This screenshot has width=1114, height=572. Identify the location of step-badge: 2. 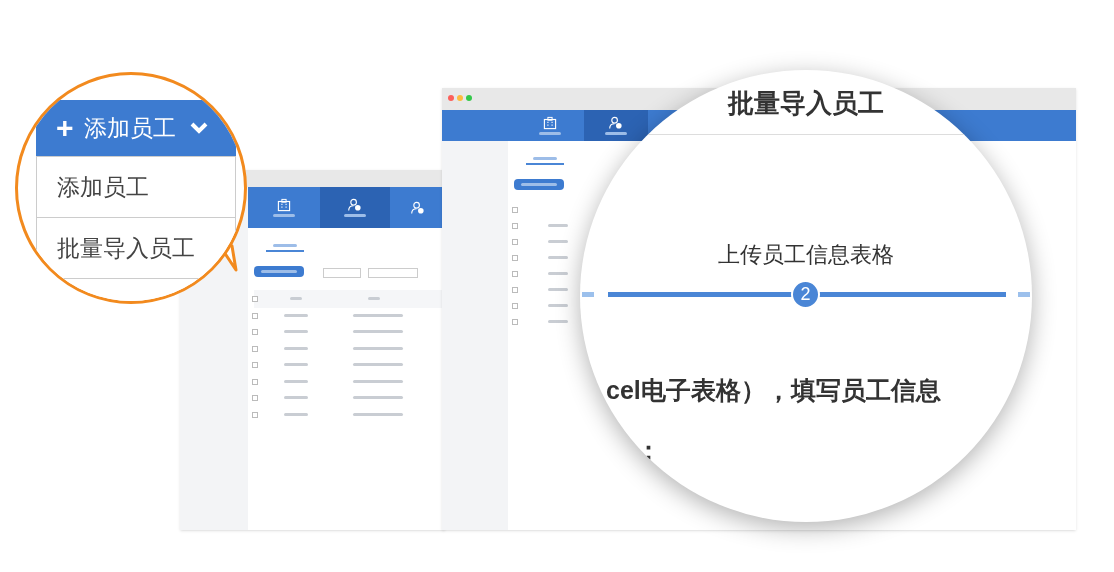
(805, 294).